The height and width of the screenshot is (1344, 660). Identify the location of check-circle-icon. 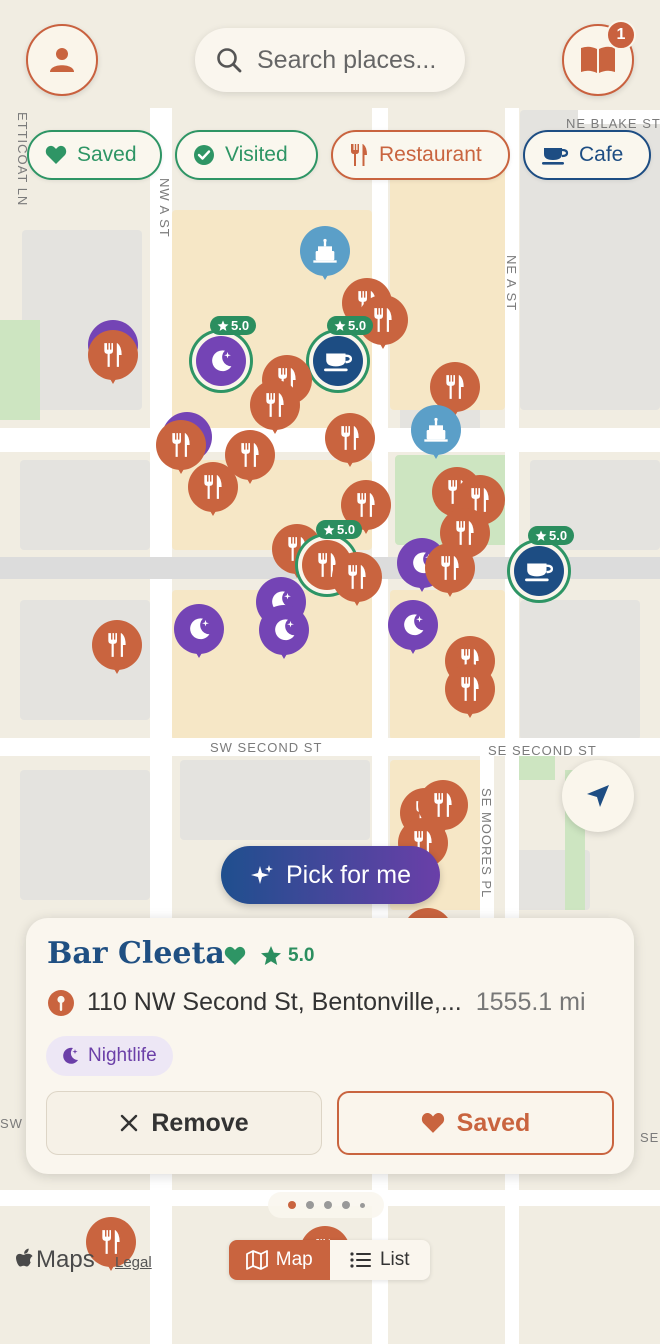
(204, 155).